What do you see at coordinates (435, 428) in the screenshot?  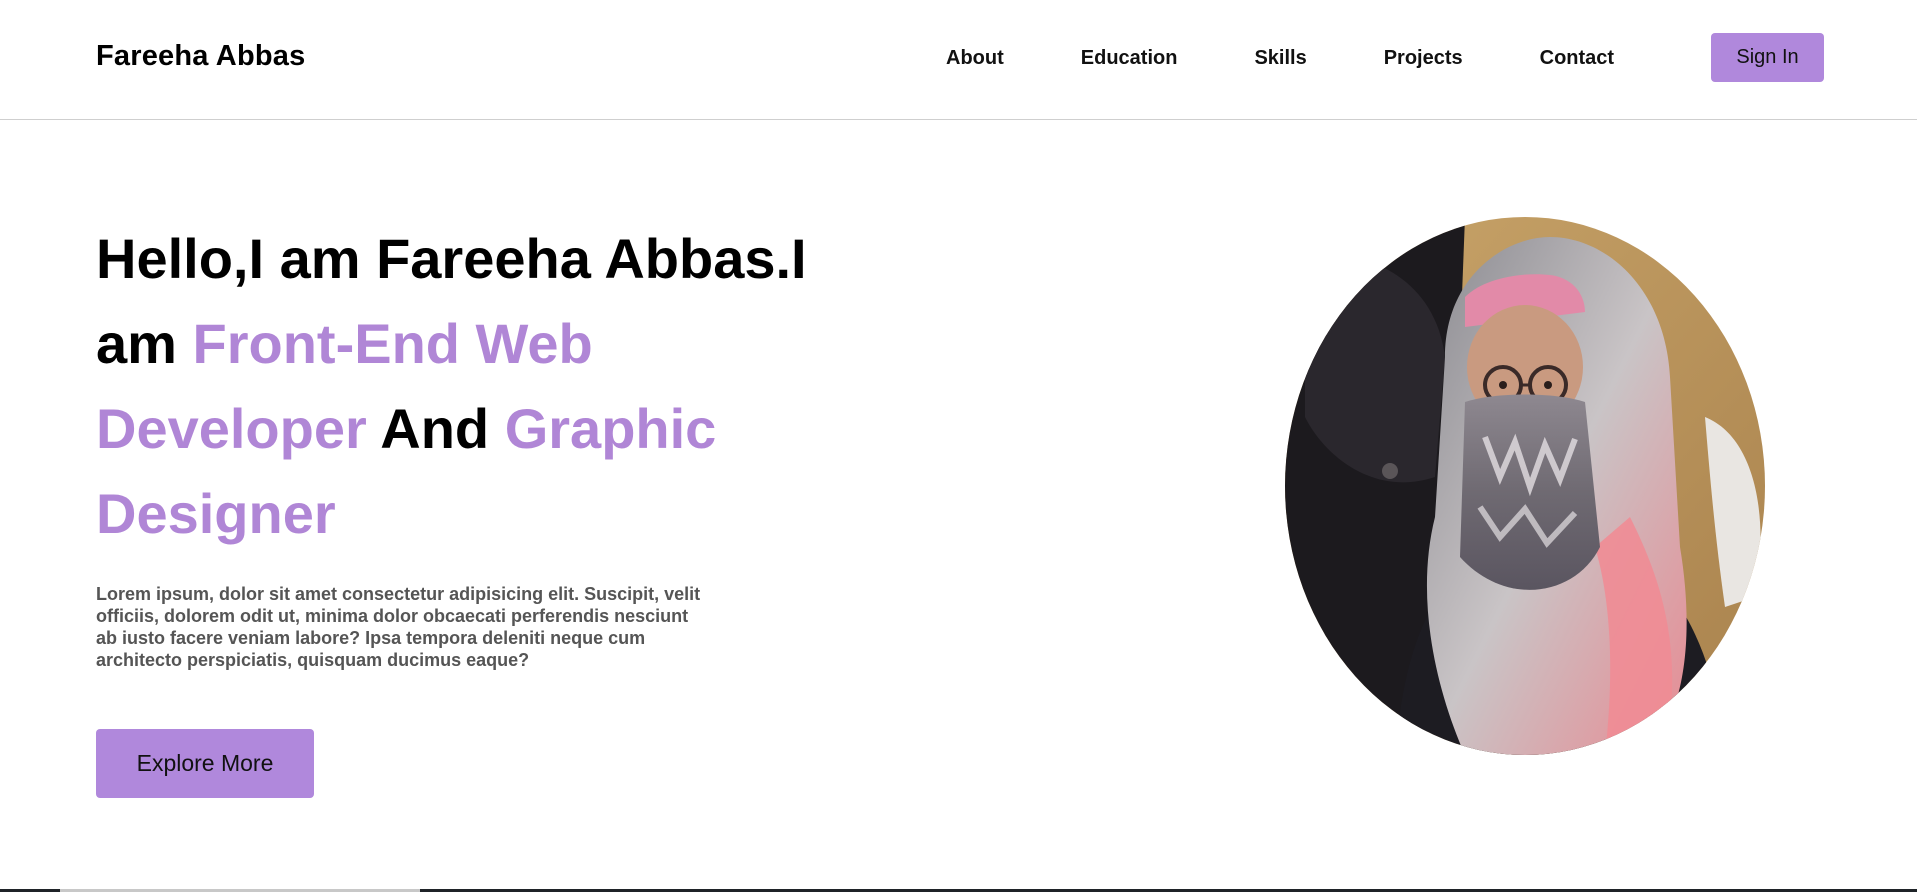 I see `hero-title-connector: And` at bounding box center [435, 428].